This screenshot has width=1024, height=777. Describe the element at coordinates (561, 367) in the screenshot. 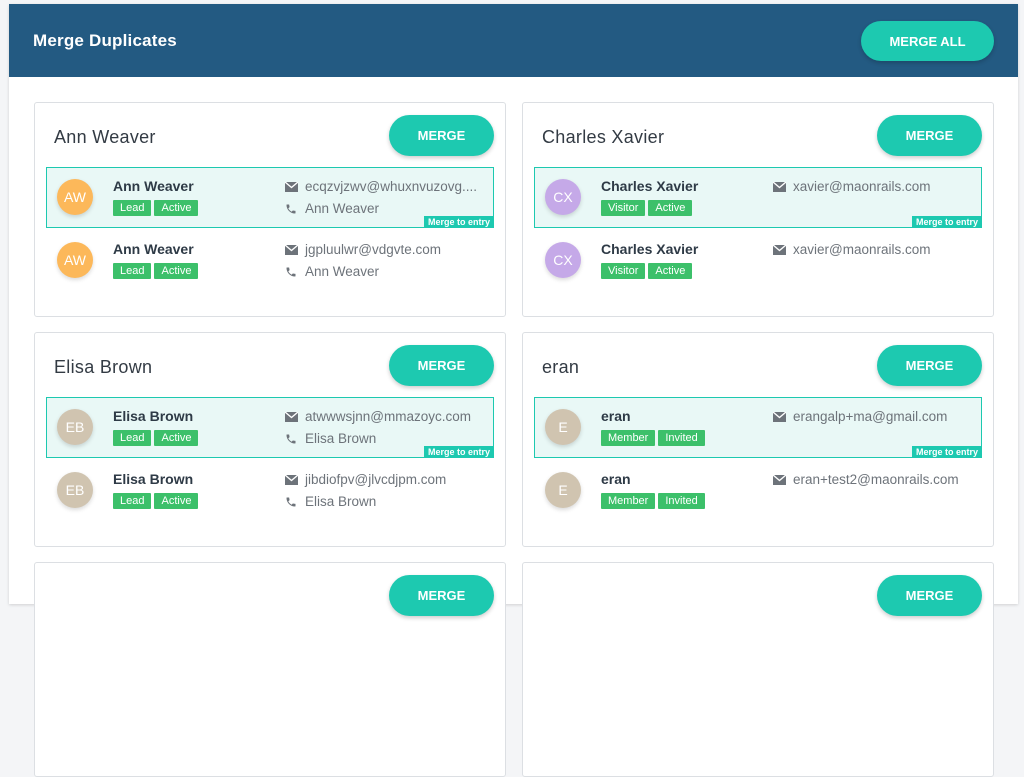

I see `card-title: eran` at that location.